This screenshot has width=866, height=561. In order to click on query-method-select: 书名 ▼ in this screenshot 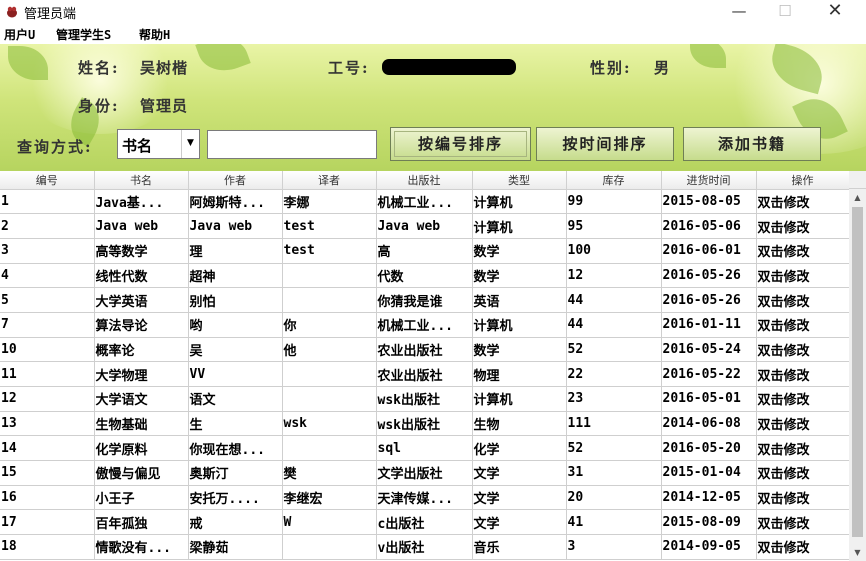, I will do `click(158, 144)`.